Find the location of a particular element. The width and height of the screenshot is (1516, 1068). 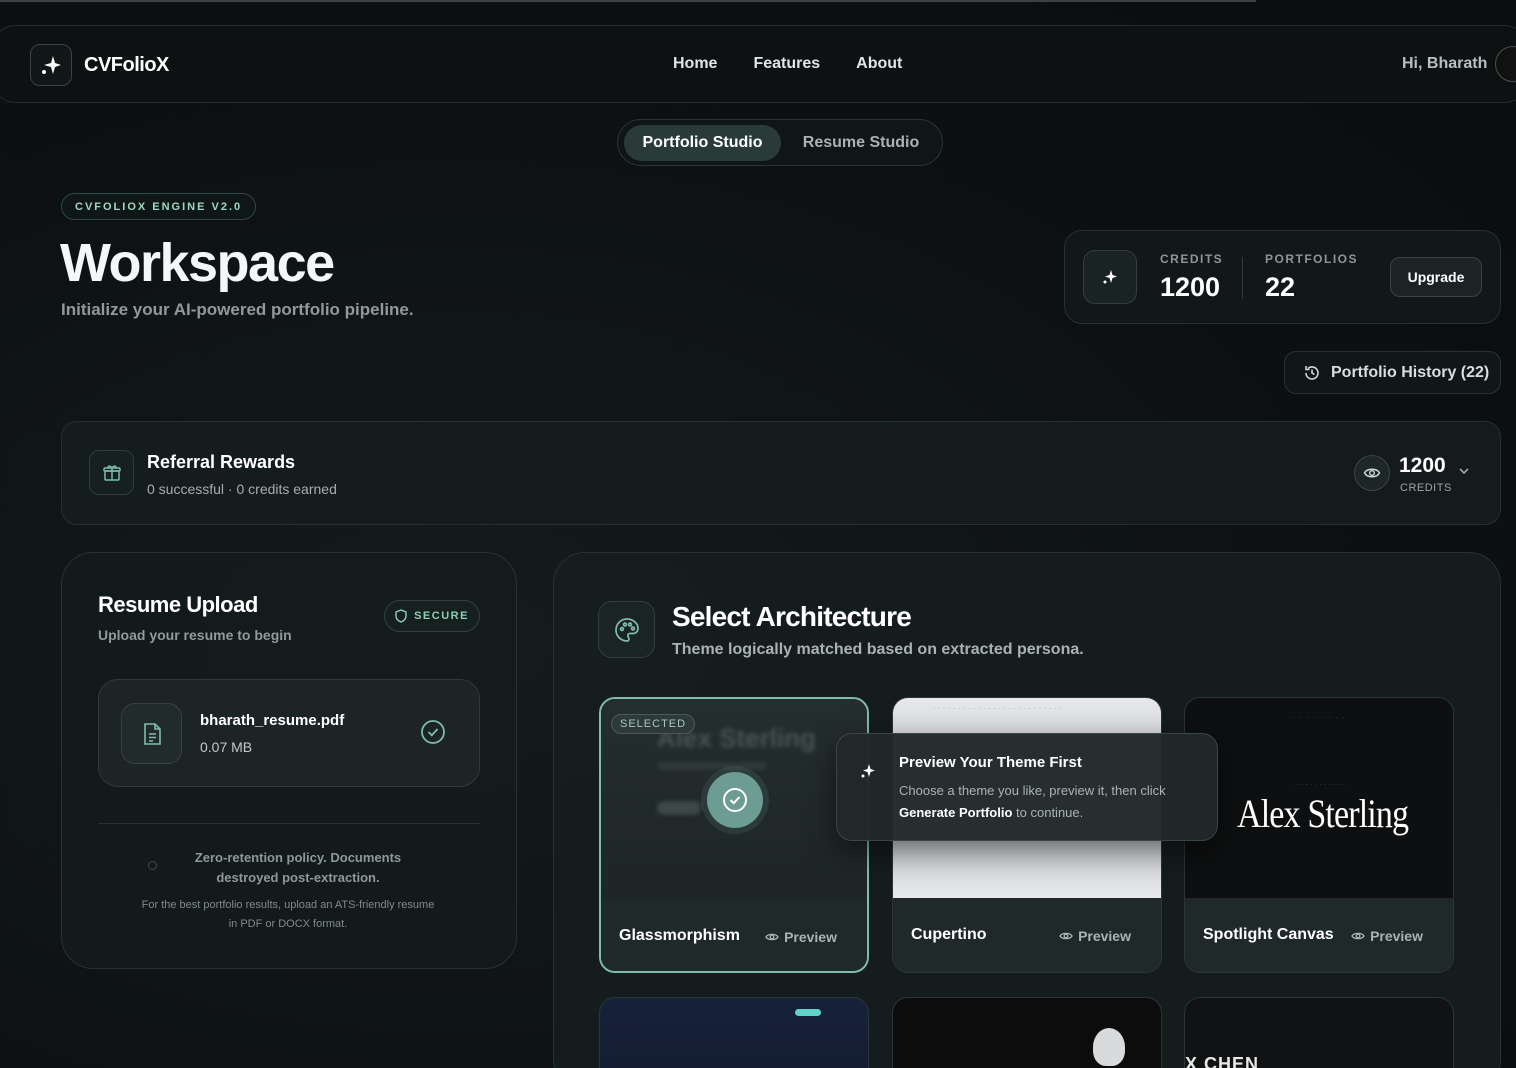

file-size: 0.07 MB is located at coordinates (226, 747).